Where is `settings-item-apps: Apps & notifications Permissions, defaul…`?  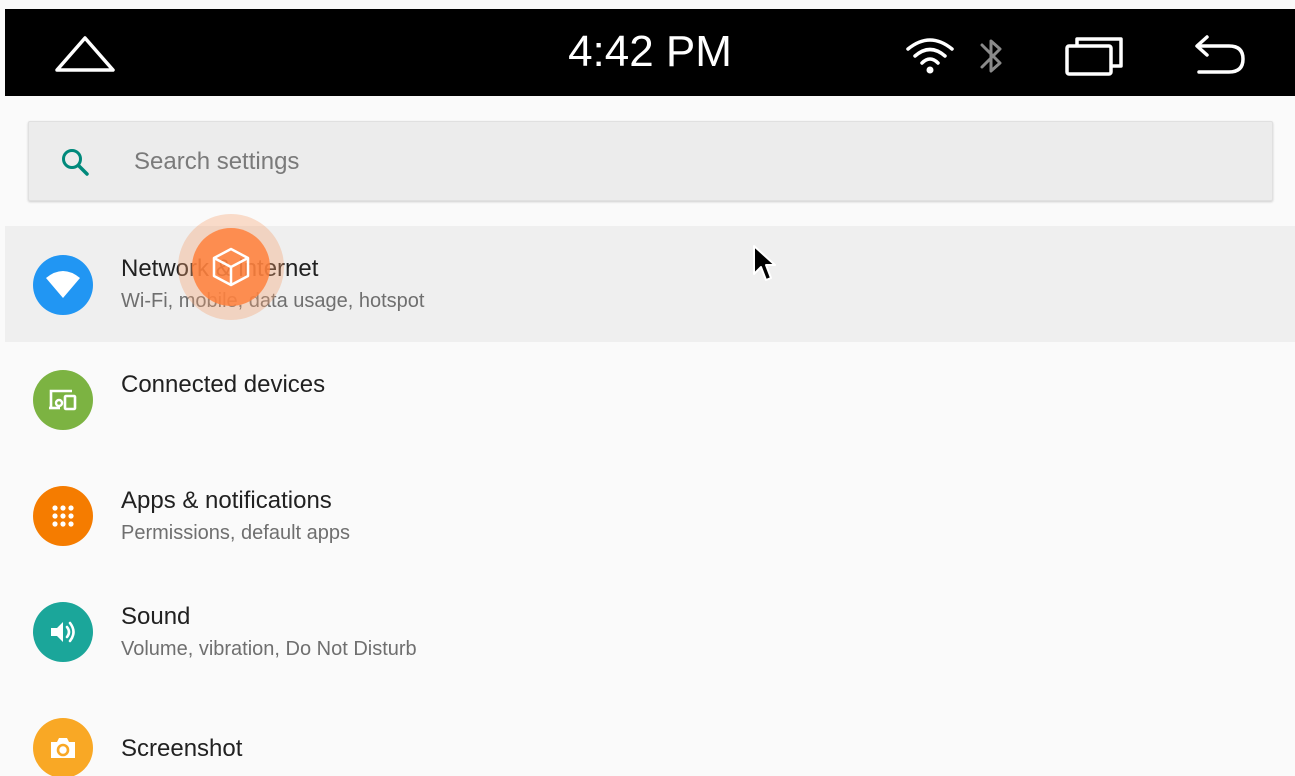 settings-item-apps: Apps & notifications Permissions, defaul… is located at coordinates (650, 516).